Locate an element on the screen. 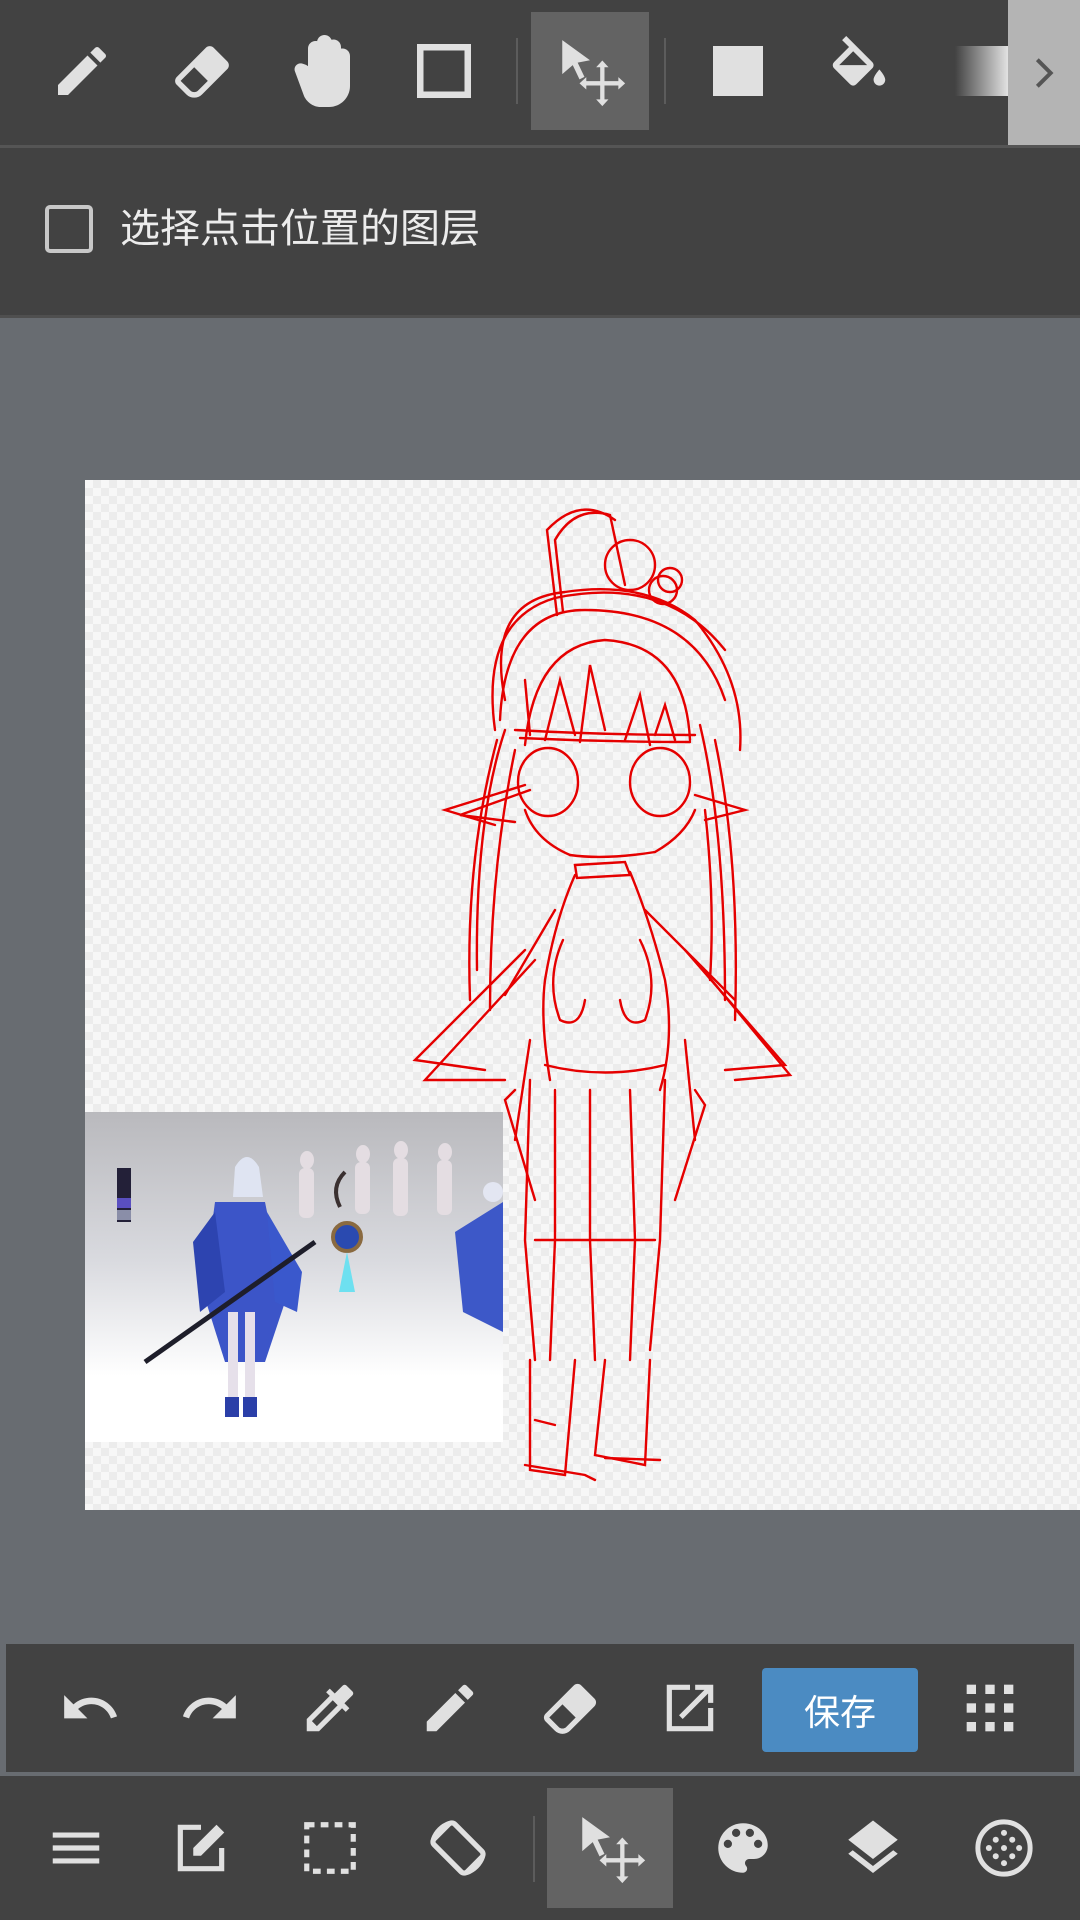  material-icon is located at coordinates (1004, 1848).